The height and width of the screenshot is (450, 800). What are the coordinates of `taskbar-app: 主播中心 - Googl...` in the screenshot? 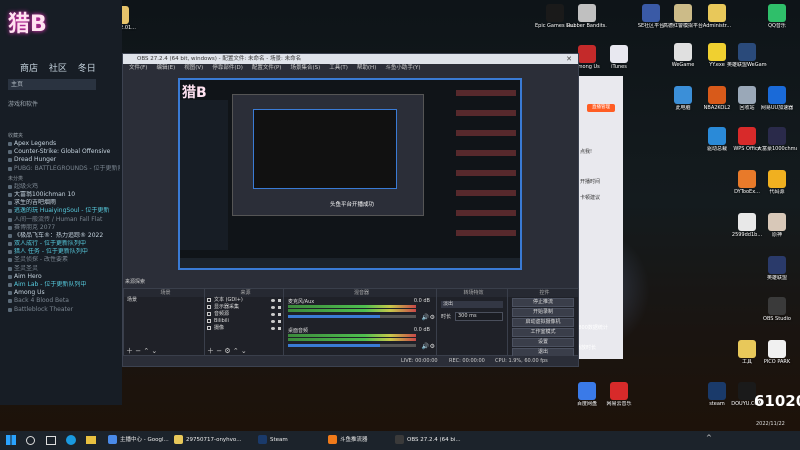 It's located at (138, 440).